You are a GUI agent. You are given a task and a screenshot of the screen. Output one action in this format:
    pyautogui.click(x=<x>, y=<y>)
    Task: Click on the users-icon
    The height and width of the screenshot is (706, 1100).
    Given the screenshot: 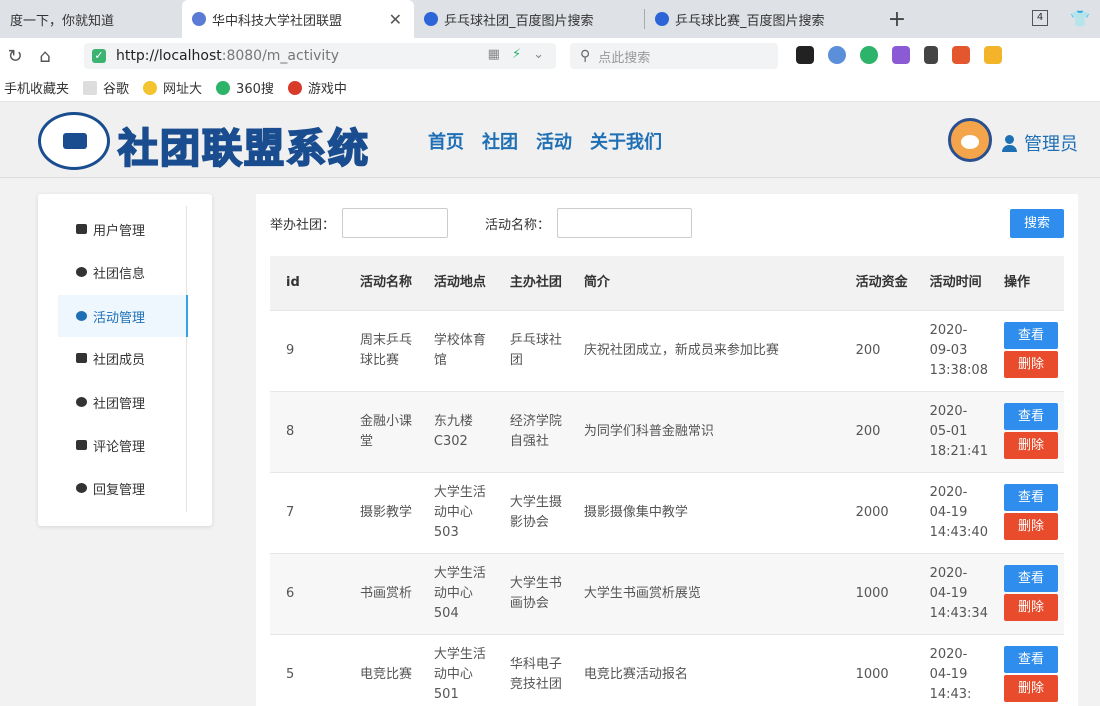 What is the action you would take?
    pyautogui.click(x=81, y=229)
    